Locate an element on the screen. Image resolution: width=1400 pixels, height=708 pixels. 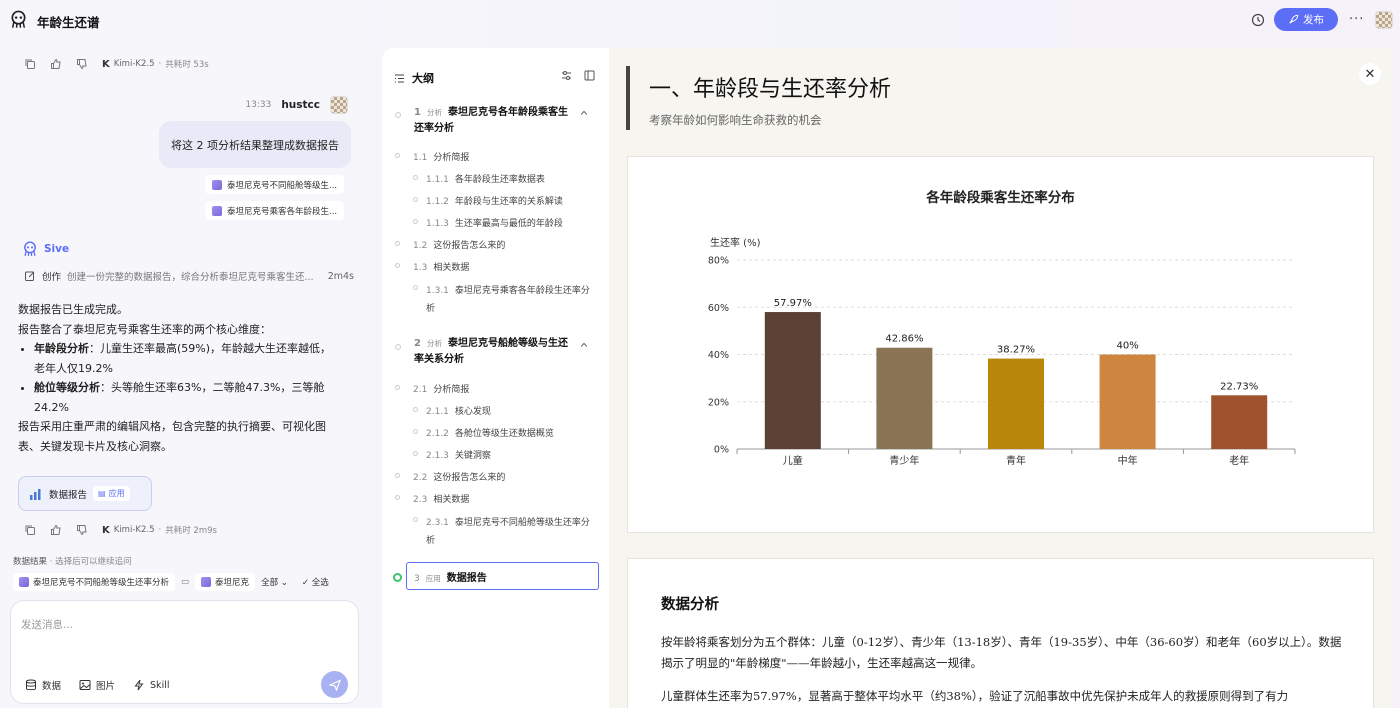
item-label: 各年龄段生还率数据表 is located at coordinates (499, 180).